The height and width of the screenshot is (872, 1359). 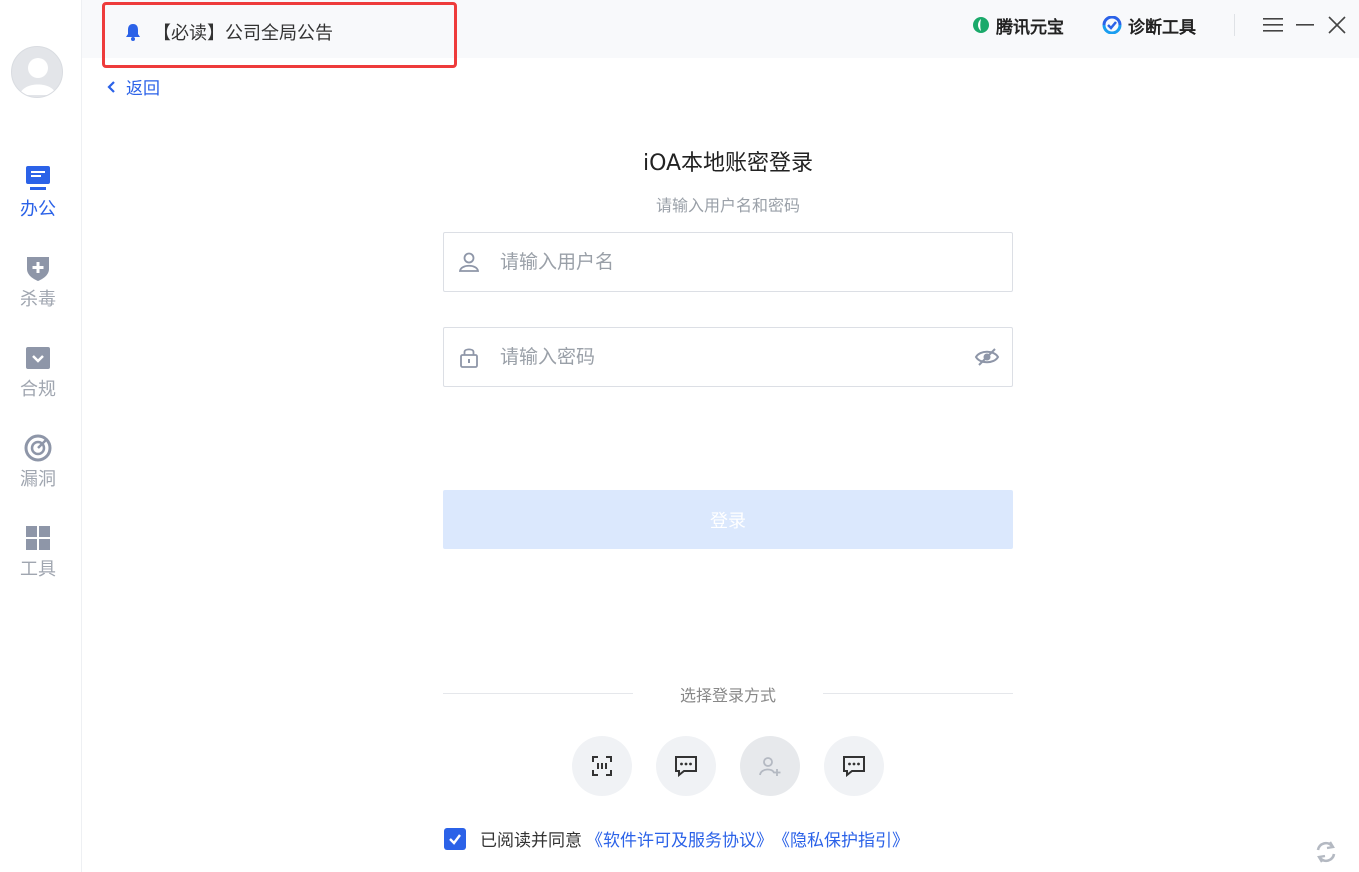 What do you see at coordinates (38, 76) in the screenshot?
I see `user-avatar-icon` at bounding box center [38, 76].